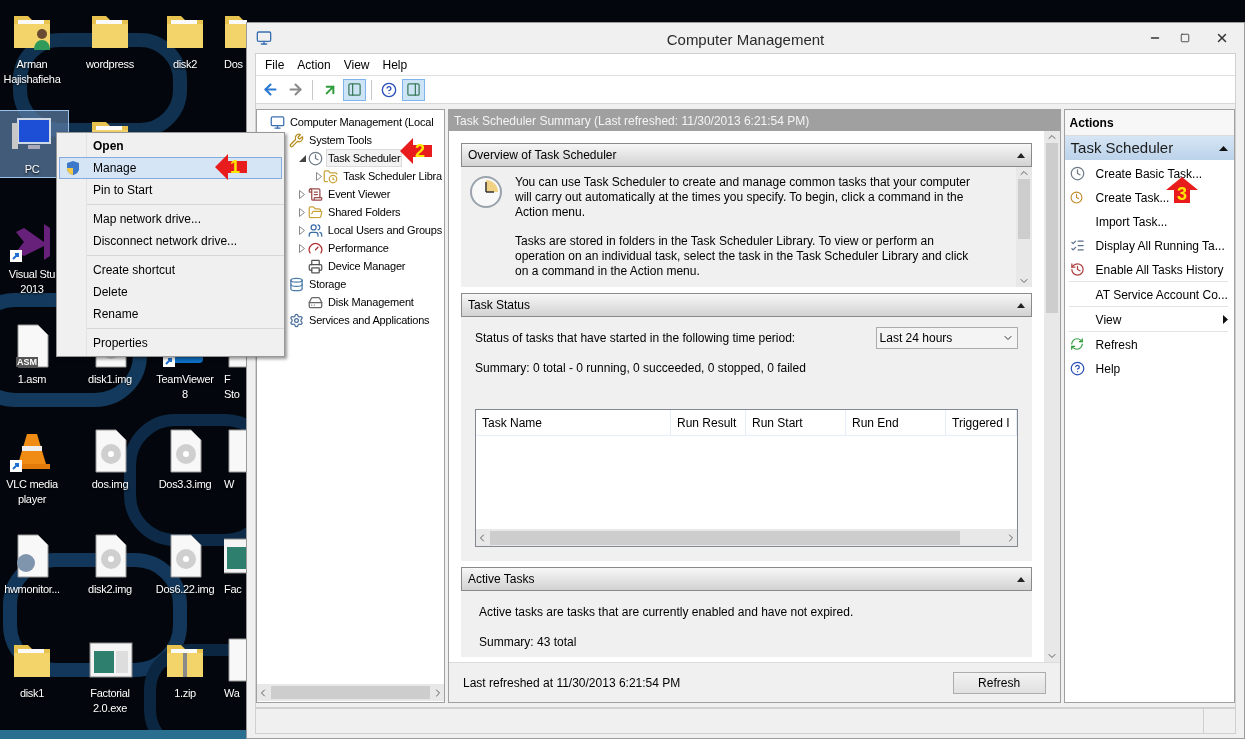  Describe the element at coordinates (185, 564) in the screenshot. I see `desktop-icon: Dos6.22.img` at that location.